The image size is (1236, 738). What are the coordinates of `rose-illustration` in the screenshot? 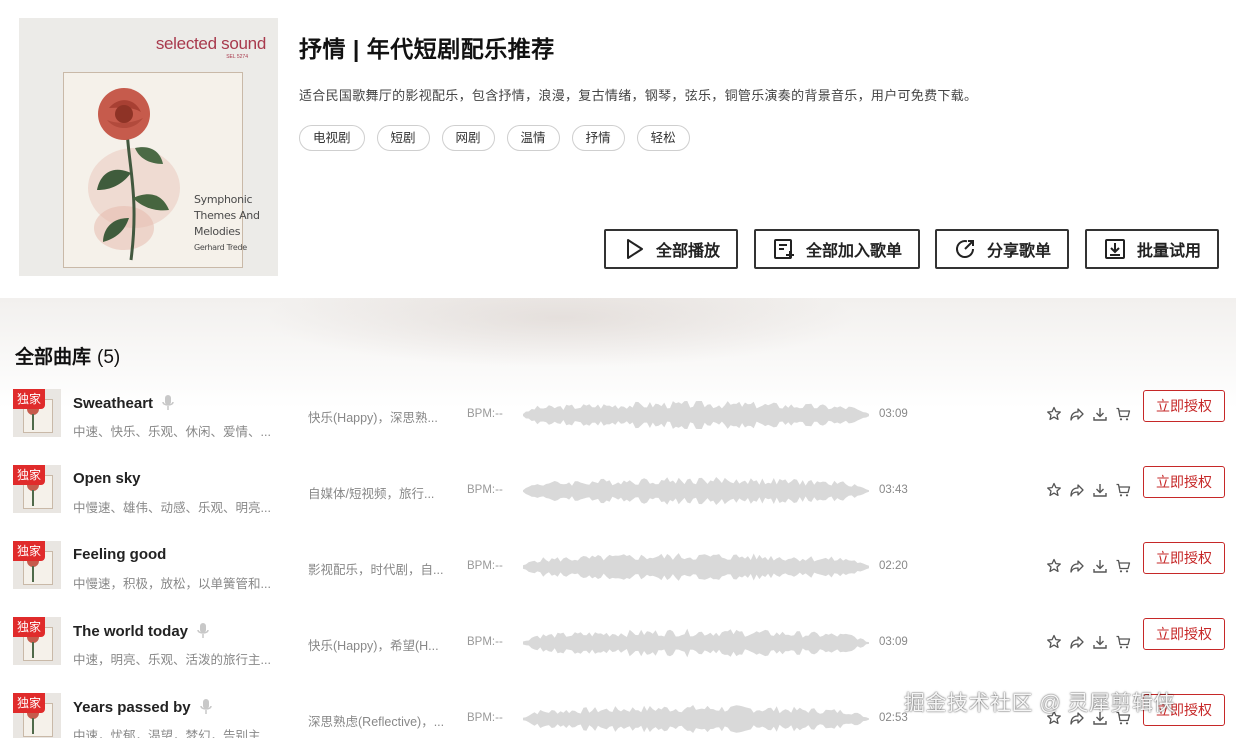 It's located at (134, 174).